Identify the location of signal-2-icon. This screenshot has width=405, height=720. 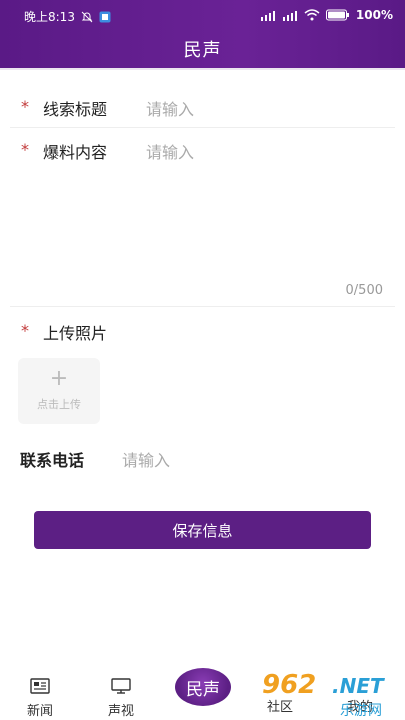
(290, 15).